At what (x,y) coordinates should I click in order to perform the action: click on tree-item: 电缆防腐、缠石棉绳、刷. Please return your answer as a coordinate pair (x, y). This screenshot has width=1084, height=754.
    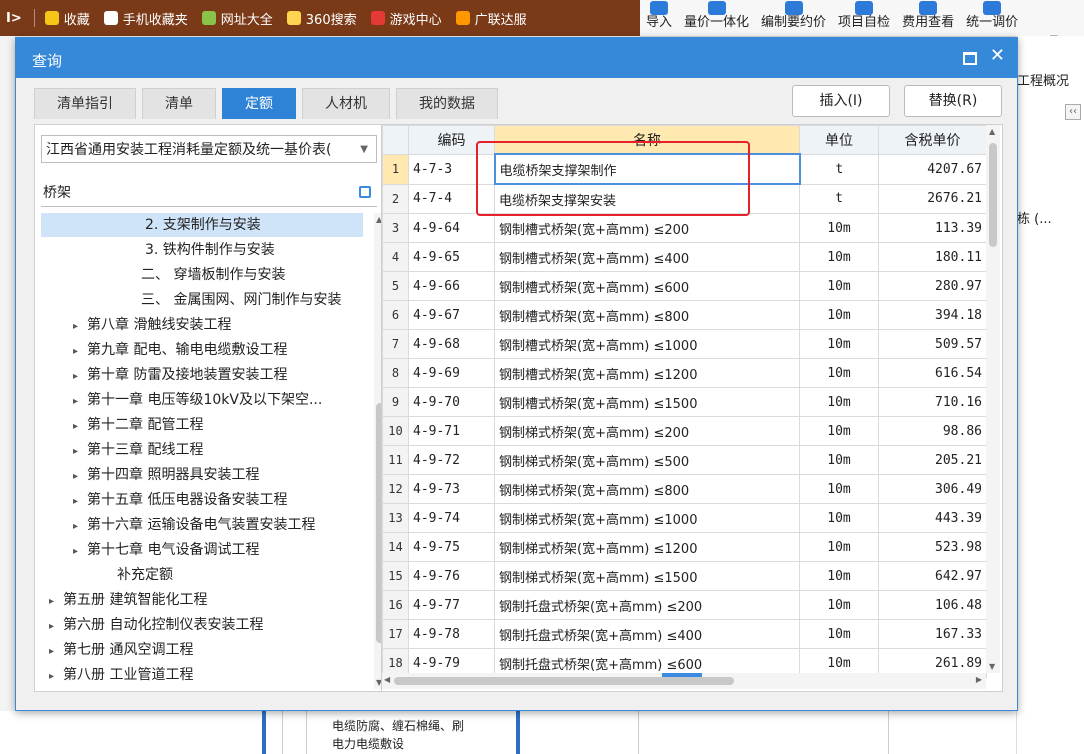
    Looking at the image, I should click on (398, 725).